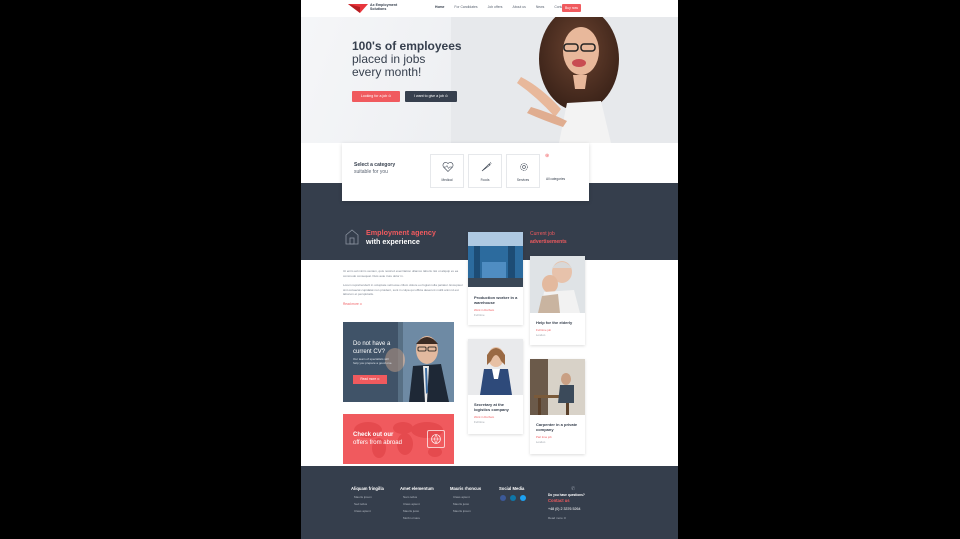 The width and height of the screenshot is (960, 539). I want to click on nav-for-candidates: For Candidates, so click(465, 7).